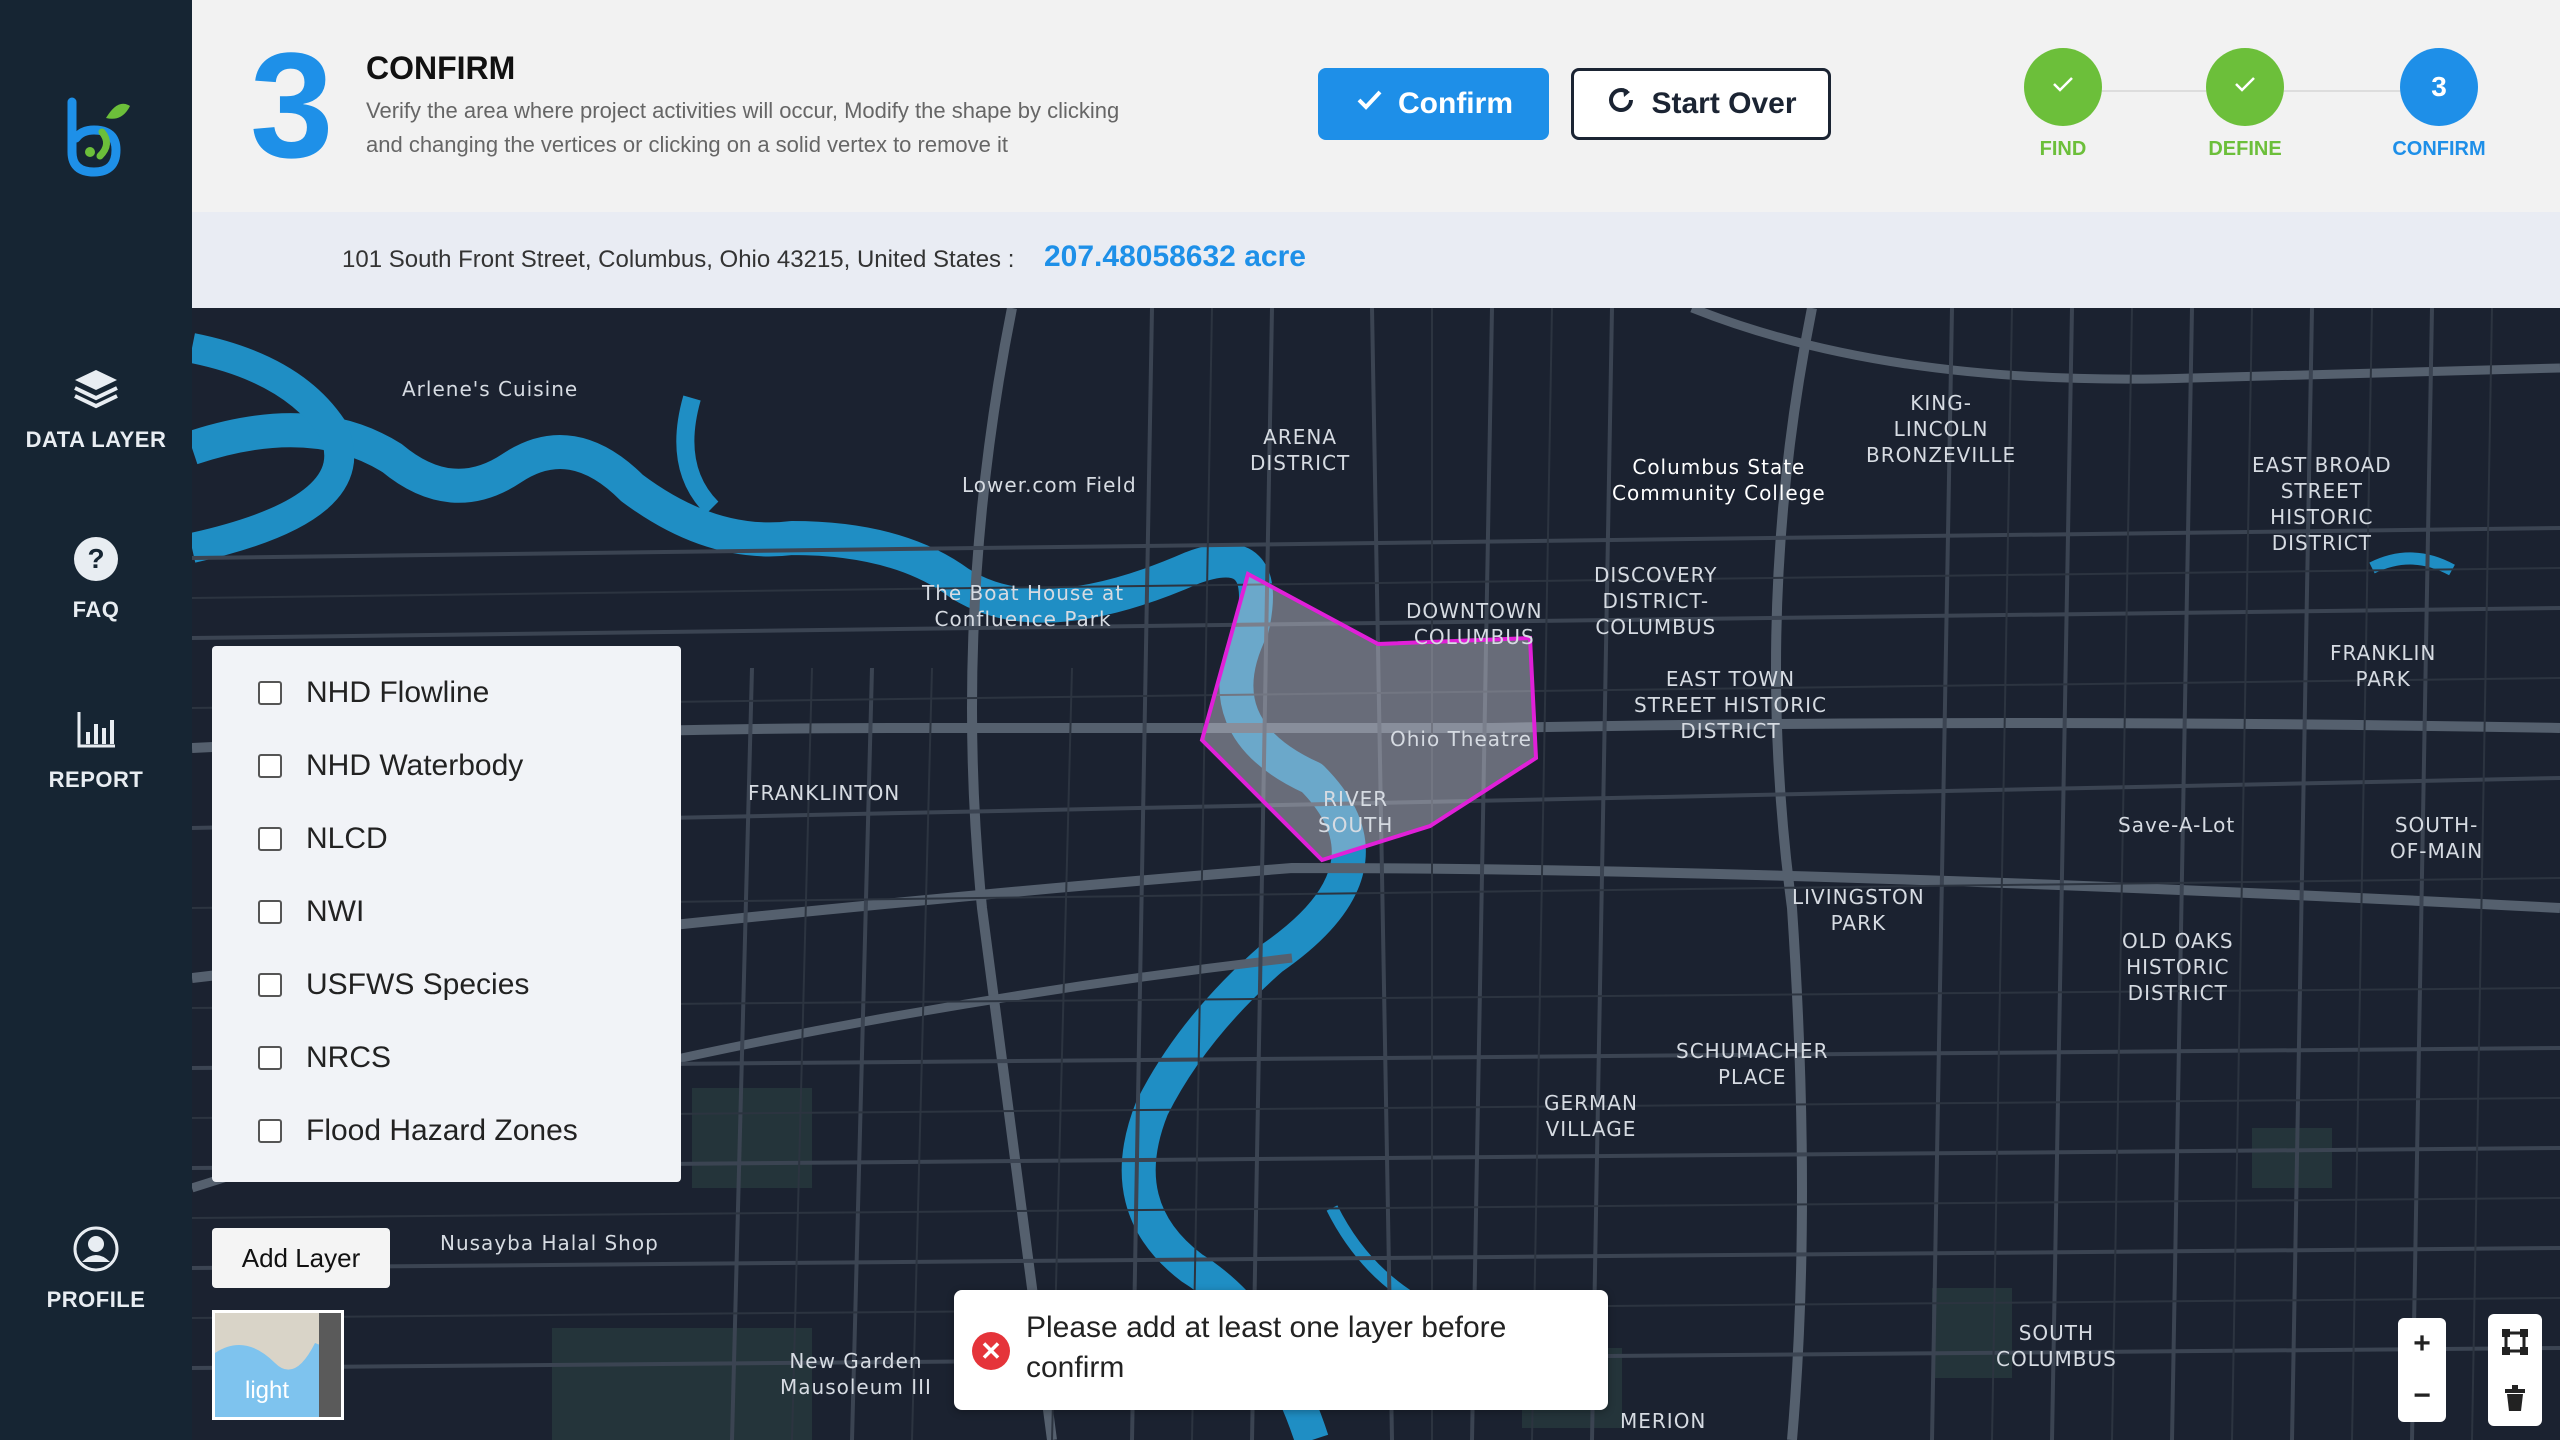 The height and width of the screenshot is (1440, 2560). Describe the element at coordinates (267, 1390) in the screenshot. I see `basemap-label: light` at that location.